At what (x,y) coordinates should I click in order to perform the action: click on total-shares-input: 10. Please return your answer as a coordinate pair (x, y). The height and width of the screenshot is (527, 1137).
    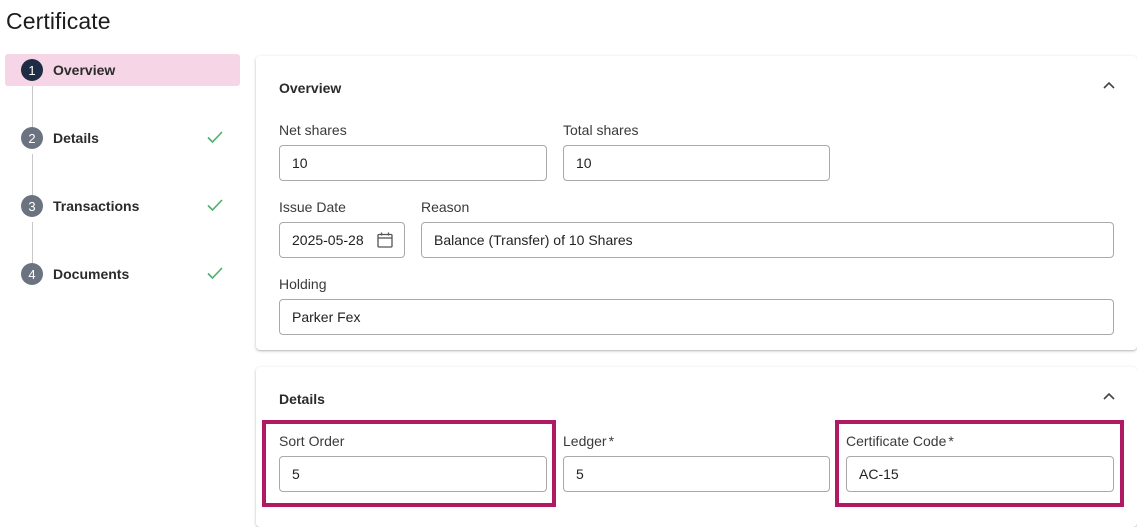
    Looking at the image, I should click on (696, 163).